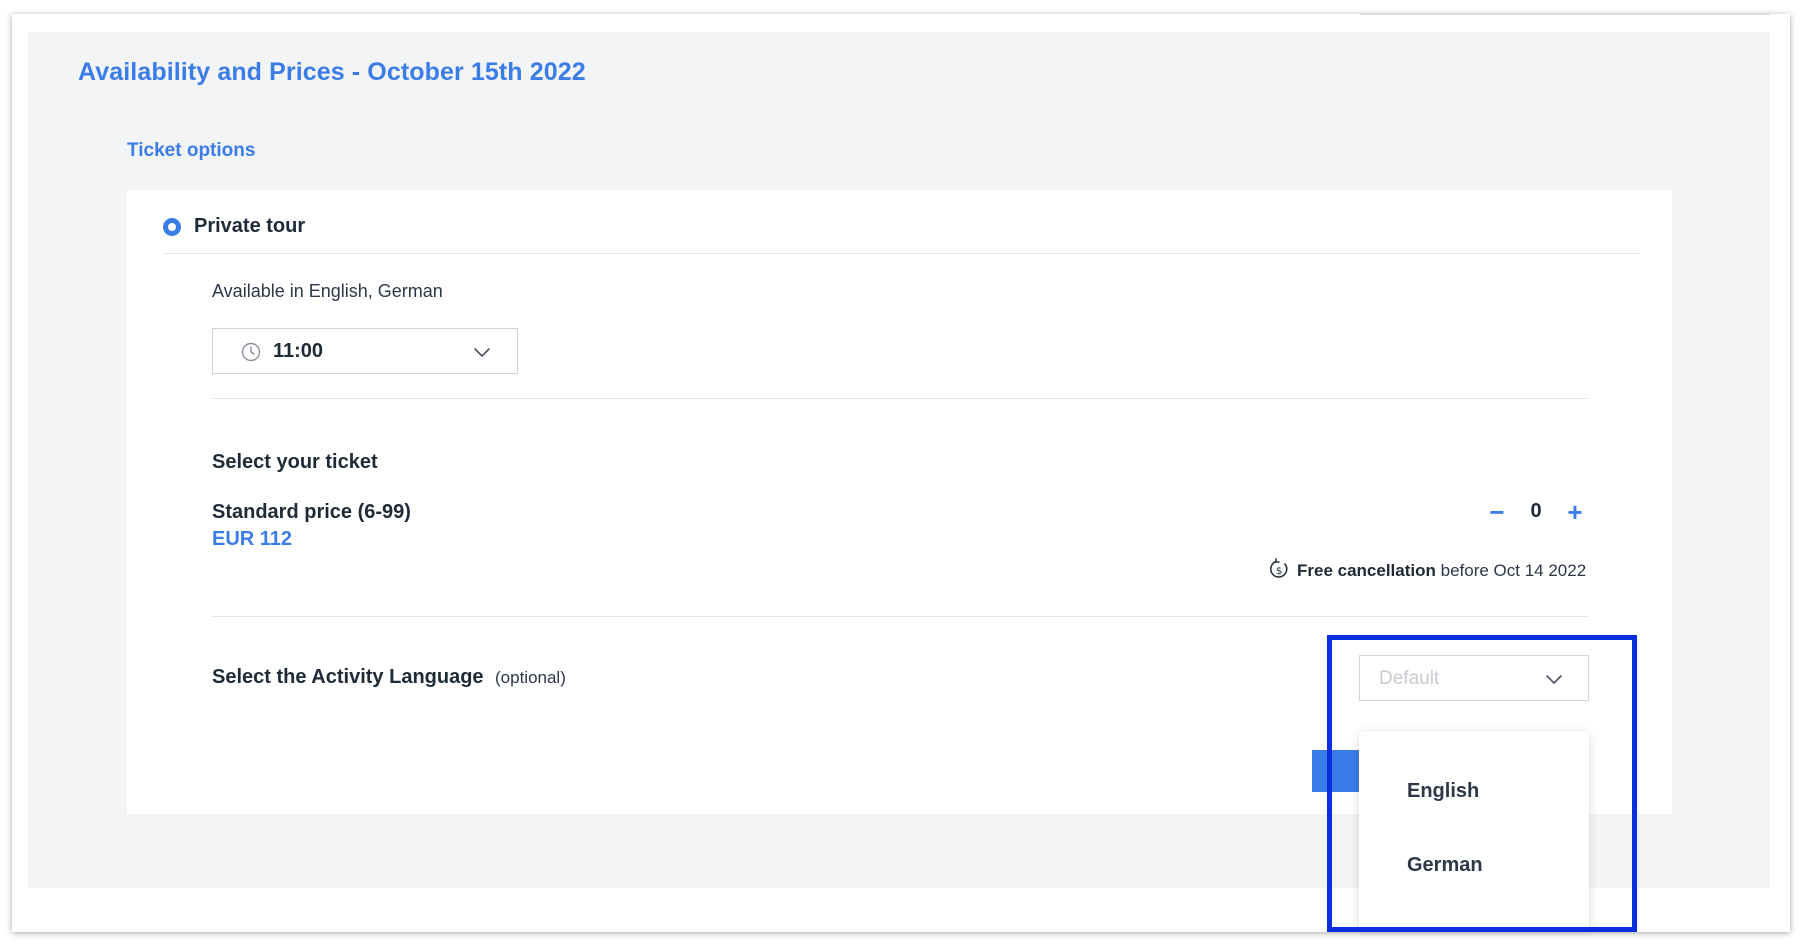 This screenshot has height=944, width=1802. I want to click on language-label: Select the Activity Language, so click(348, 677).